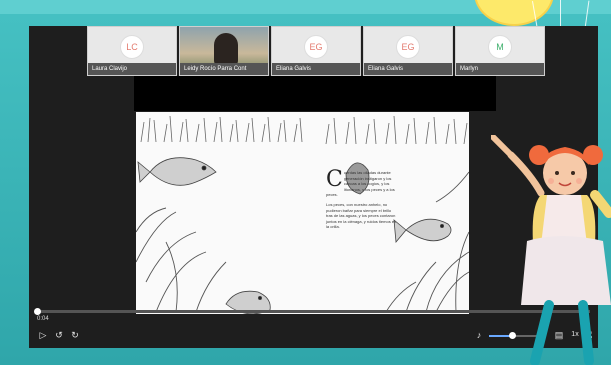 Image resolution: width=611 pixels, height=365 pixels. What do you see at coordinates (59, 335) in the screenshot?
I see `replay-icon: ↺` at bounding box center [59, 335].